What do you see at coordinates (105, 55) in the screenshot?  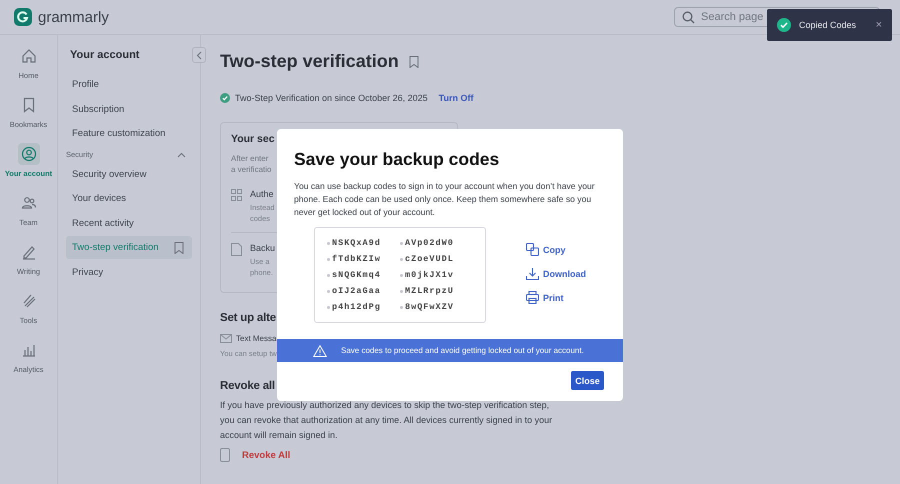 I see `nav-title: Your account` at bounding box center [105, 55].